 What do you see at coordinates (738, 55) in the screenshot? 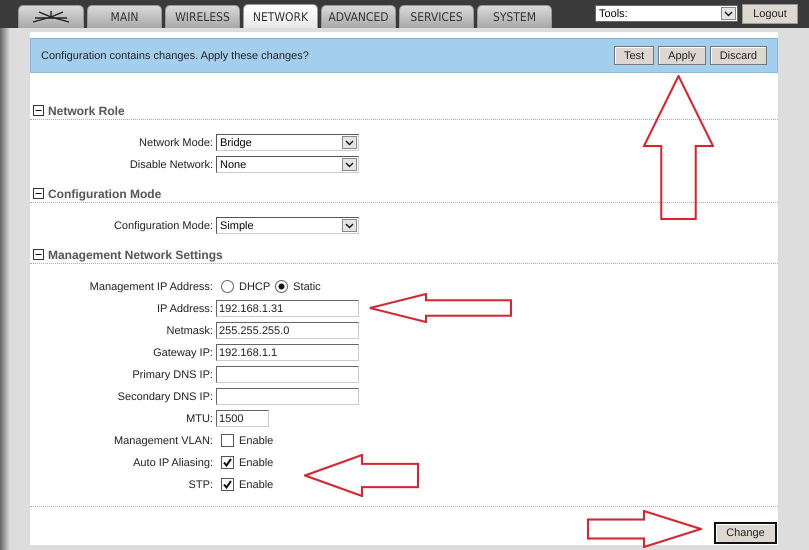
I see `banner-button: Discard` at bounding box center [738, 55].